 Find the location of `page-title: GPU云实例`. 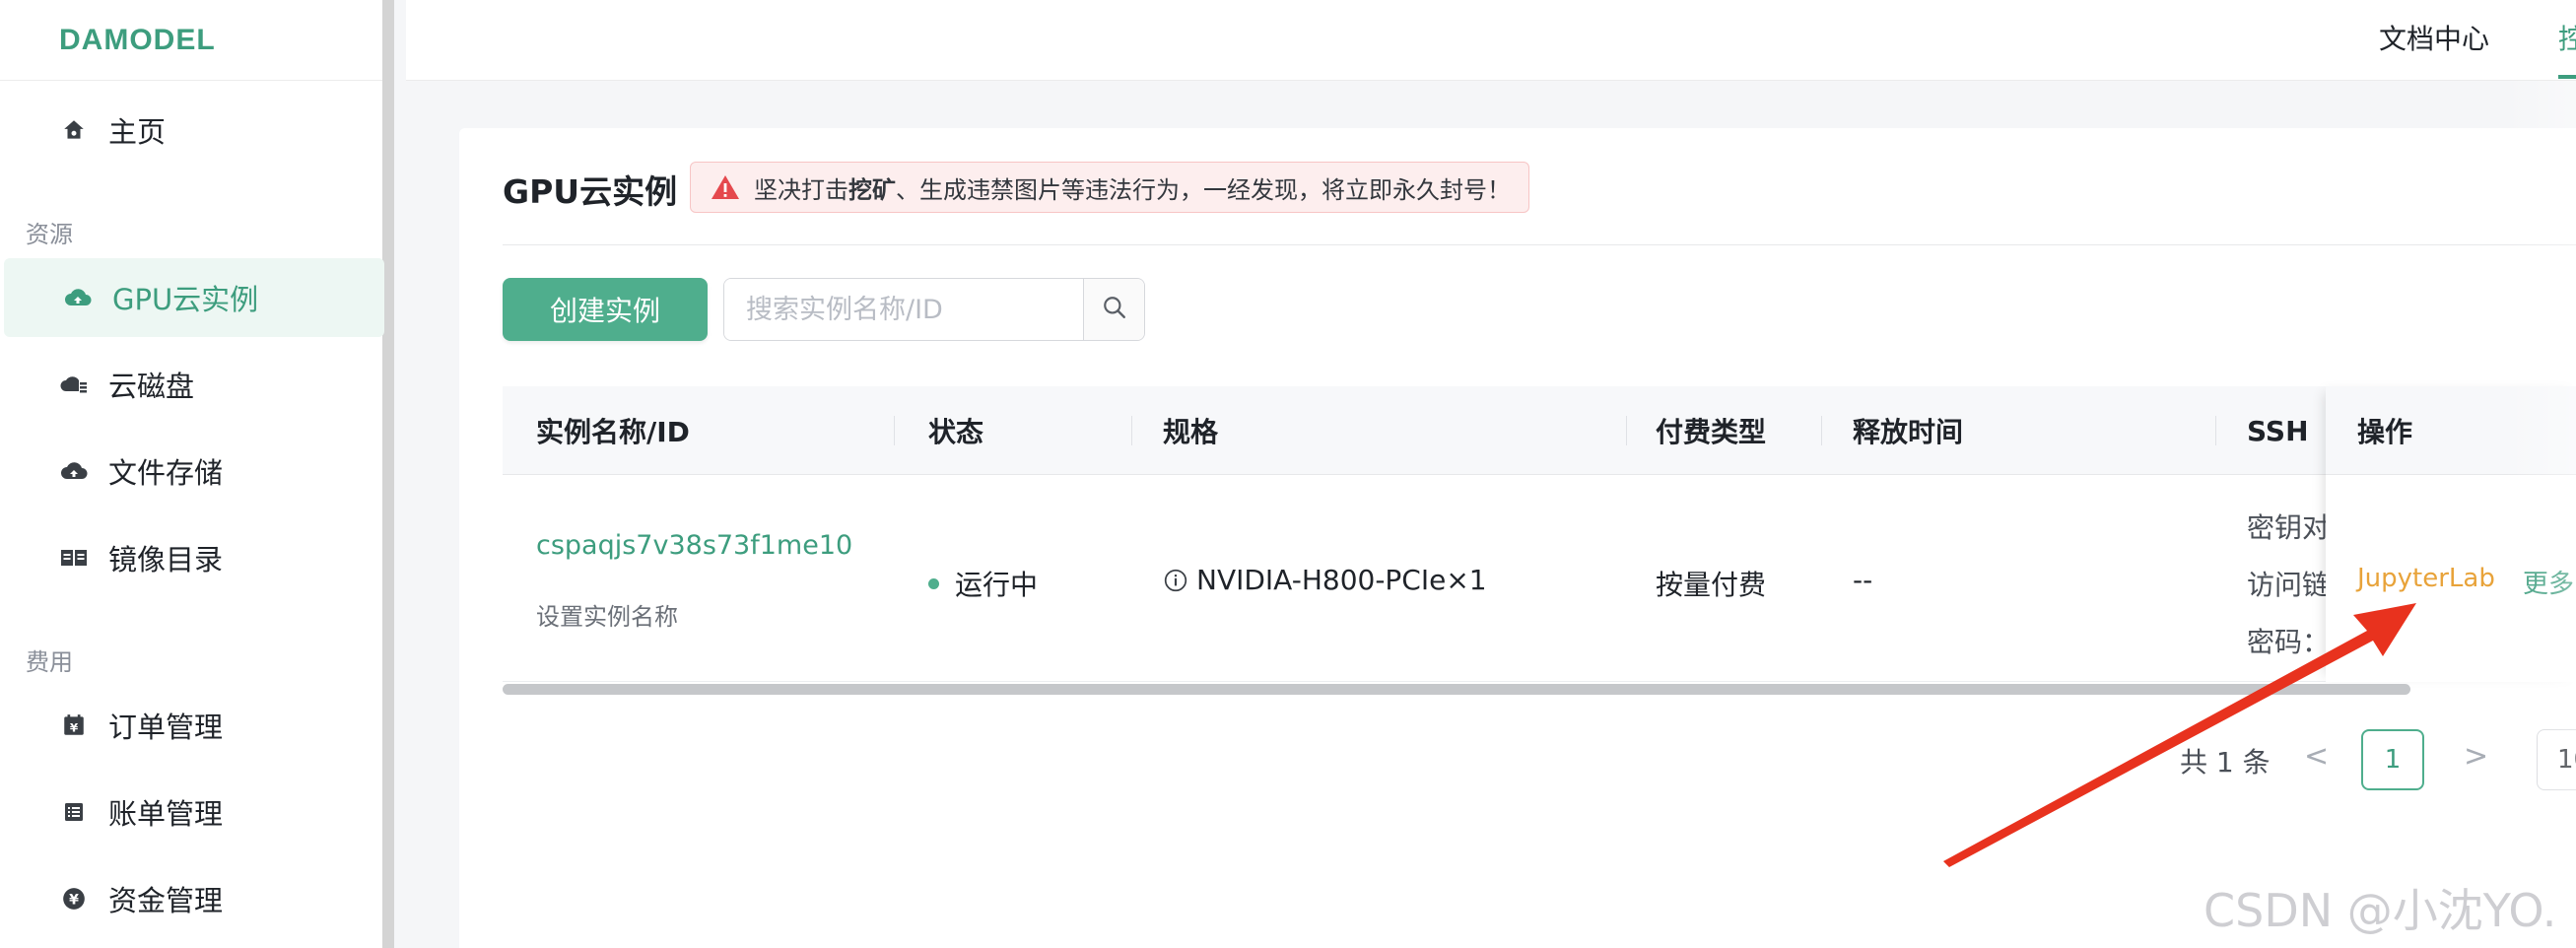

page-title: GPU云实例 is located at coordinates (590, 191).